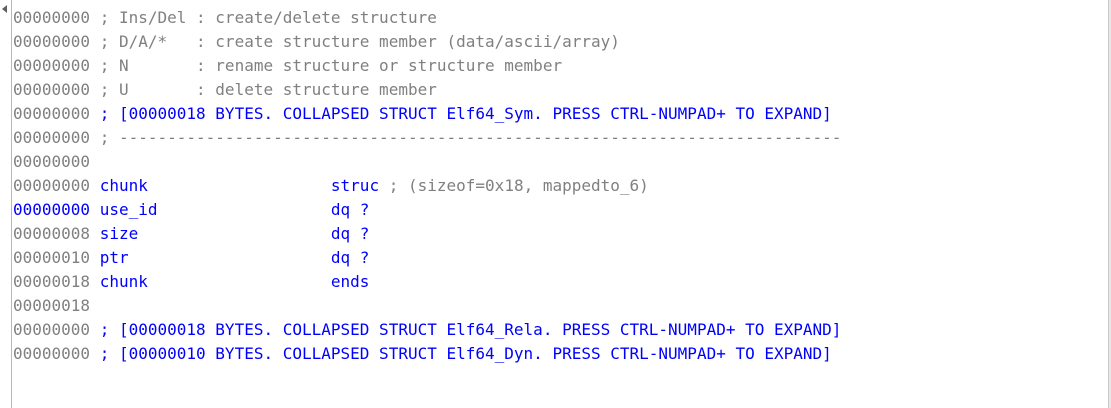 This screenshot has height=408, width=1111. What do you see at coordinates (124, 185) in the screenshot?
I see `struct-name: chunk` at bounding box center [124, 185].